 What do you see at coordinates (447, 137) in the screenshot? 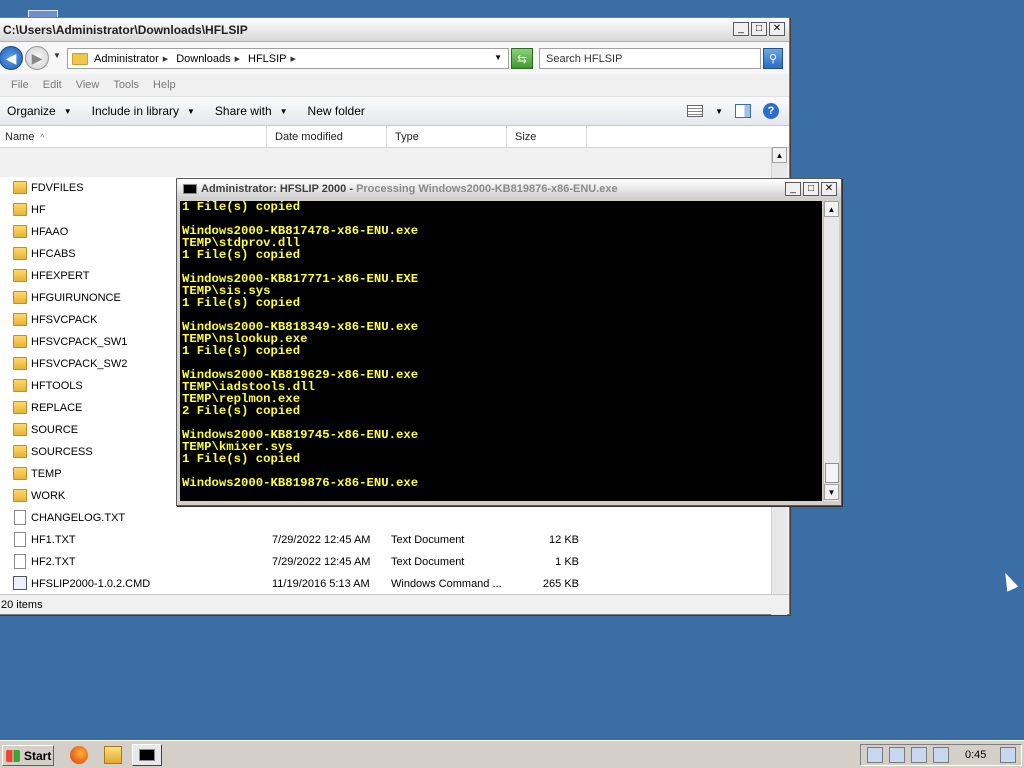
I see `column-type: Type` at bounding box center [447, 137].